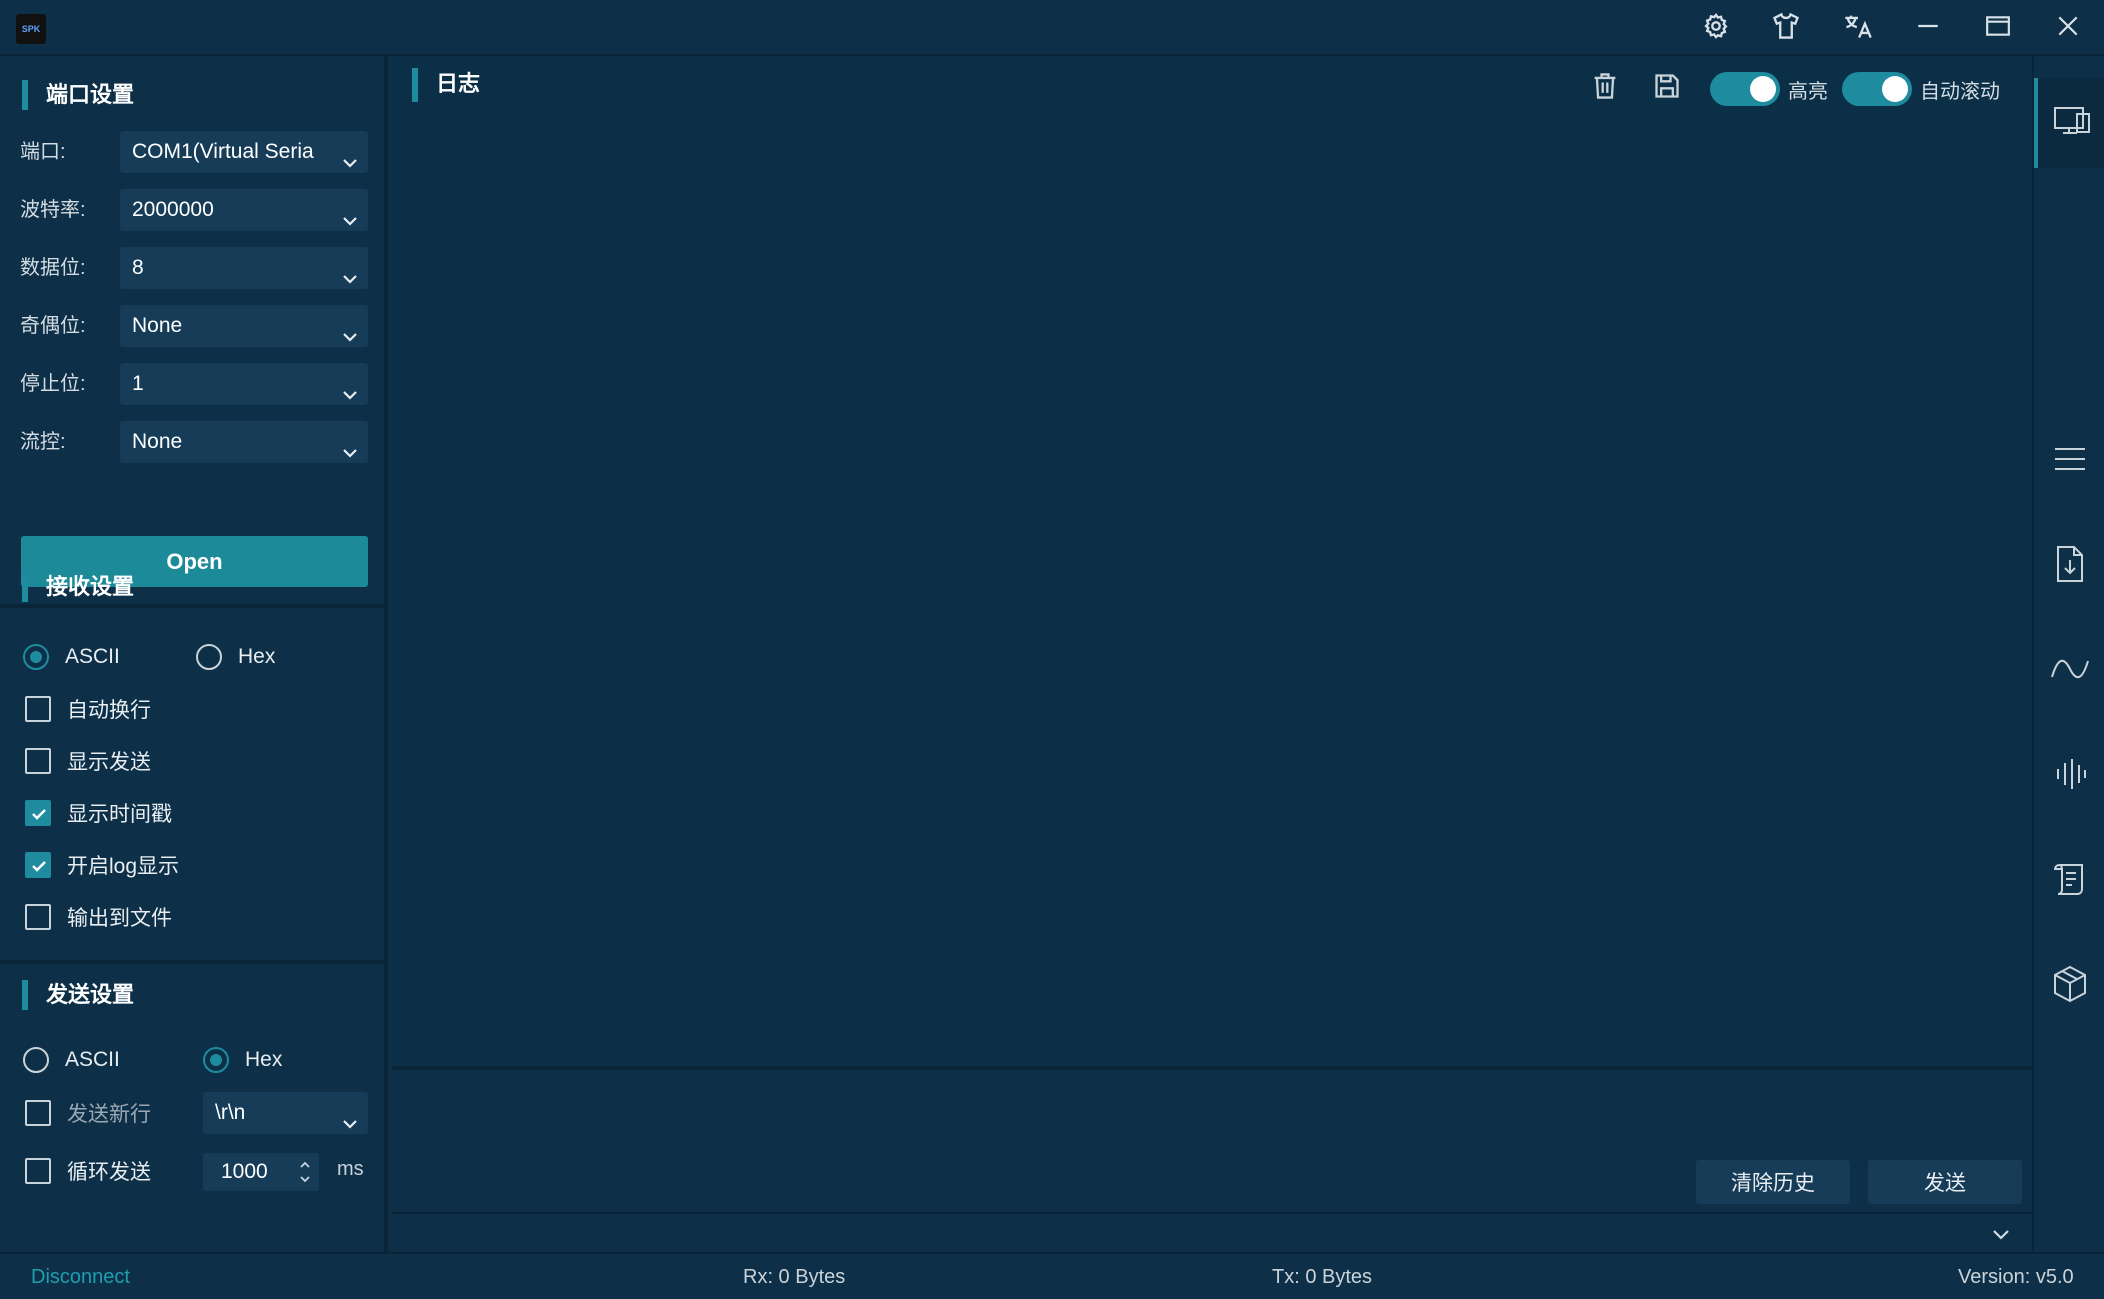 The height and width of the screenshot is (1299, 2104). I want to click on loop-send-checkbox: 循环发送, so click(88, 1171).